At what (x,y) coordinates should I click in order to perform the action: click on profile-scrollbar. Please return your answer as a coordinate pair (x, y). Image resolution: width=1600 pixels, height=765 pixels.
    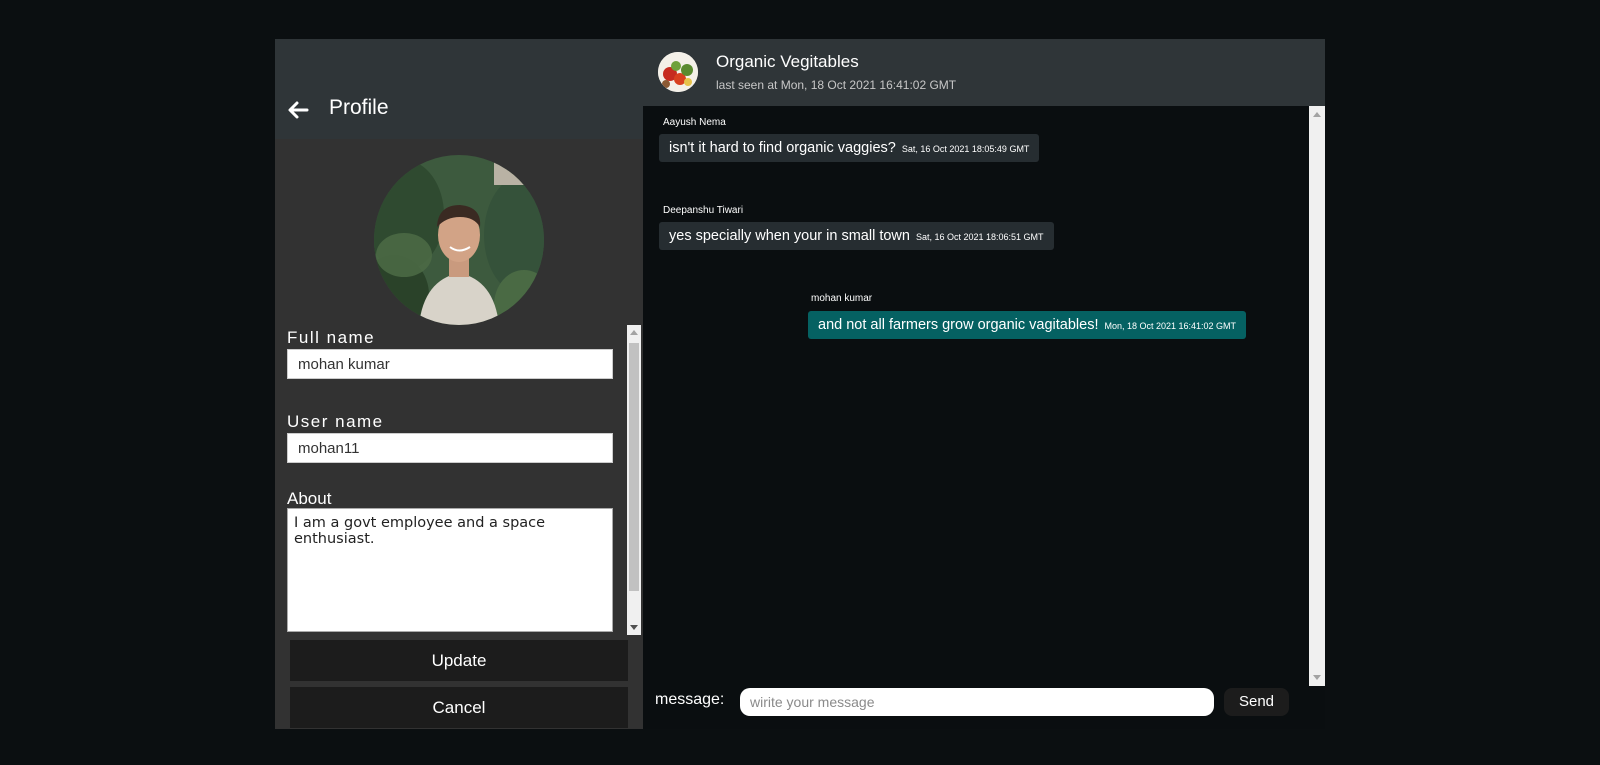
    Looking at the image, I should click on (634, 480).